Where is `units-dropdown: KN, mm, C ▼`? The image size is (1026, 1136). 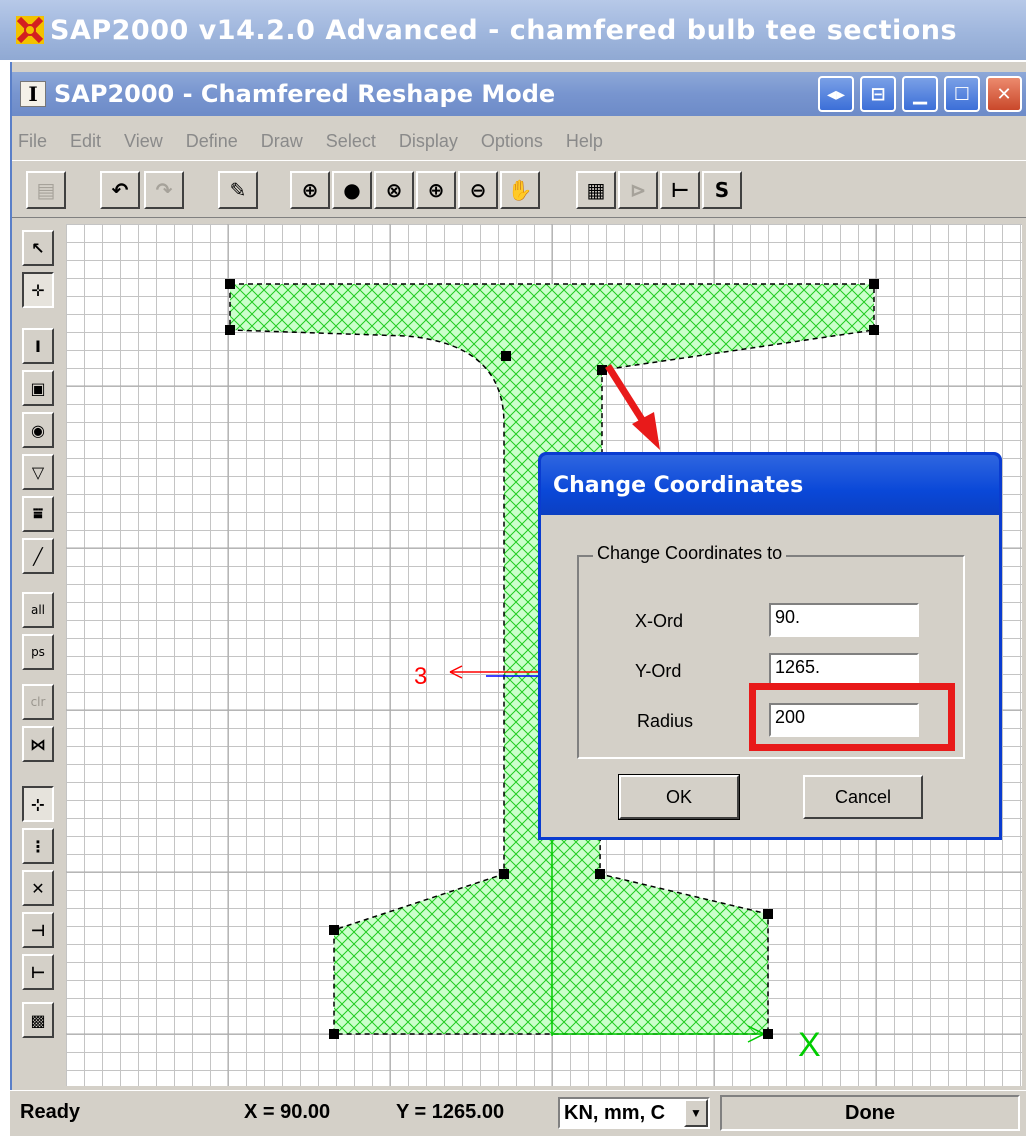
units-dropdown: KN, mm, C ▼ is located at coordinates (634, 1113).